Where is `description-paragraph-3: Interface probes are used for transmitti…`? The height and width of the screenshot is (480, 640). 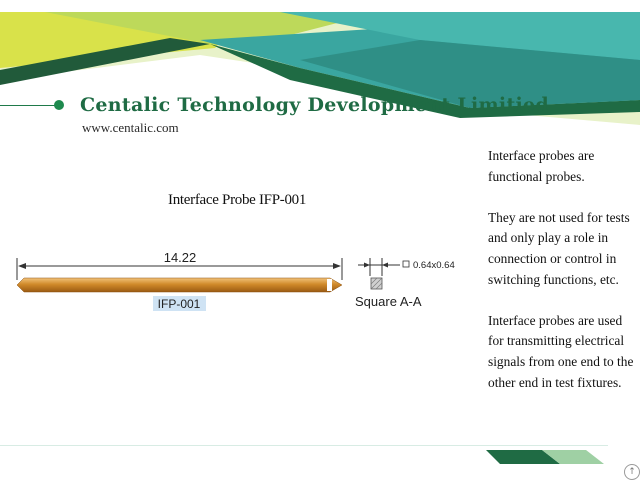 description-paragraph-3: Interface probes are used for transmitti… is located at coordinates (561, 351).